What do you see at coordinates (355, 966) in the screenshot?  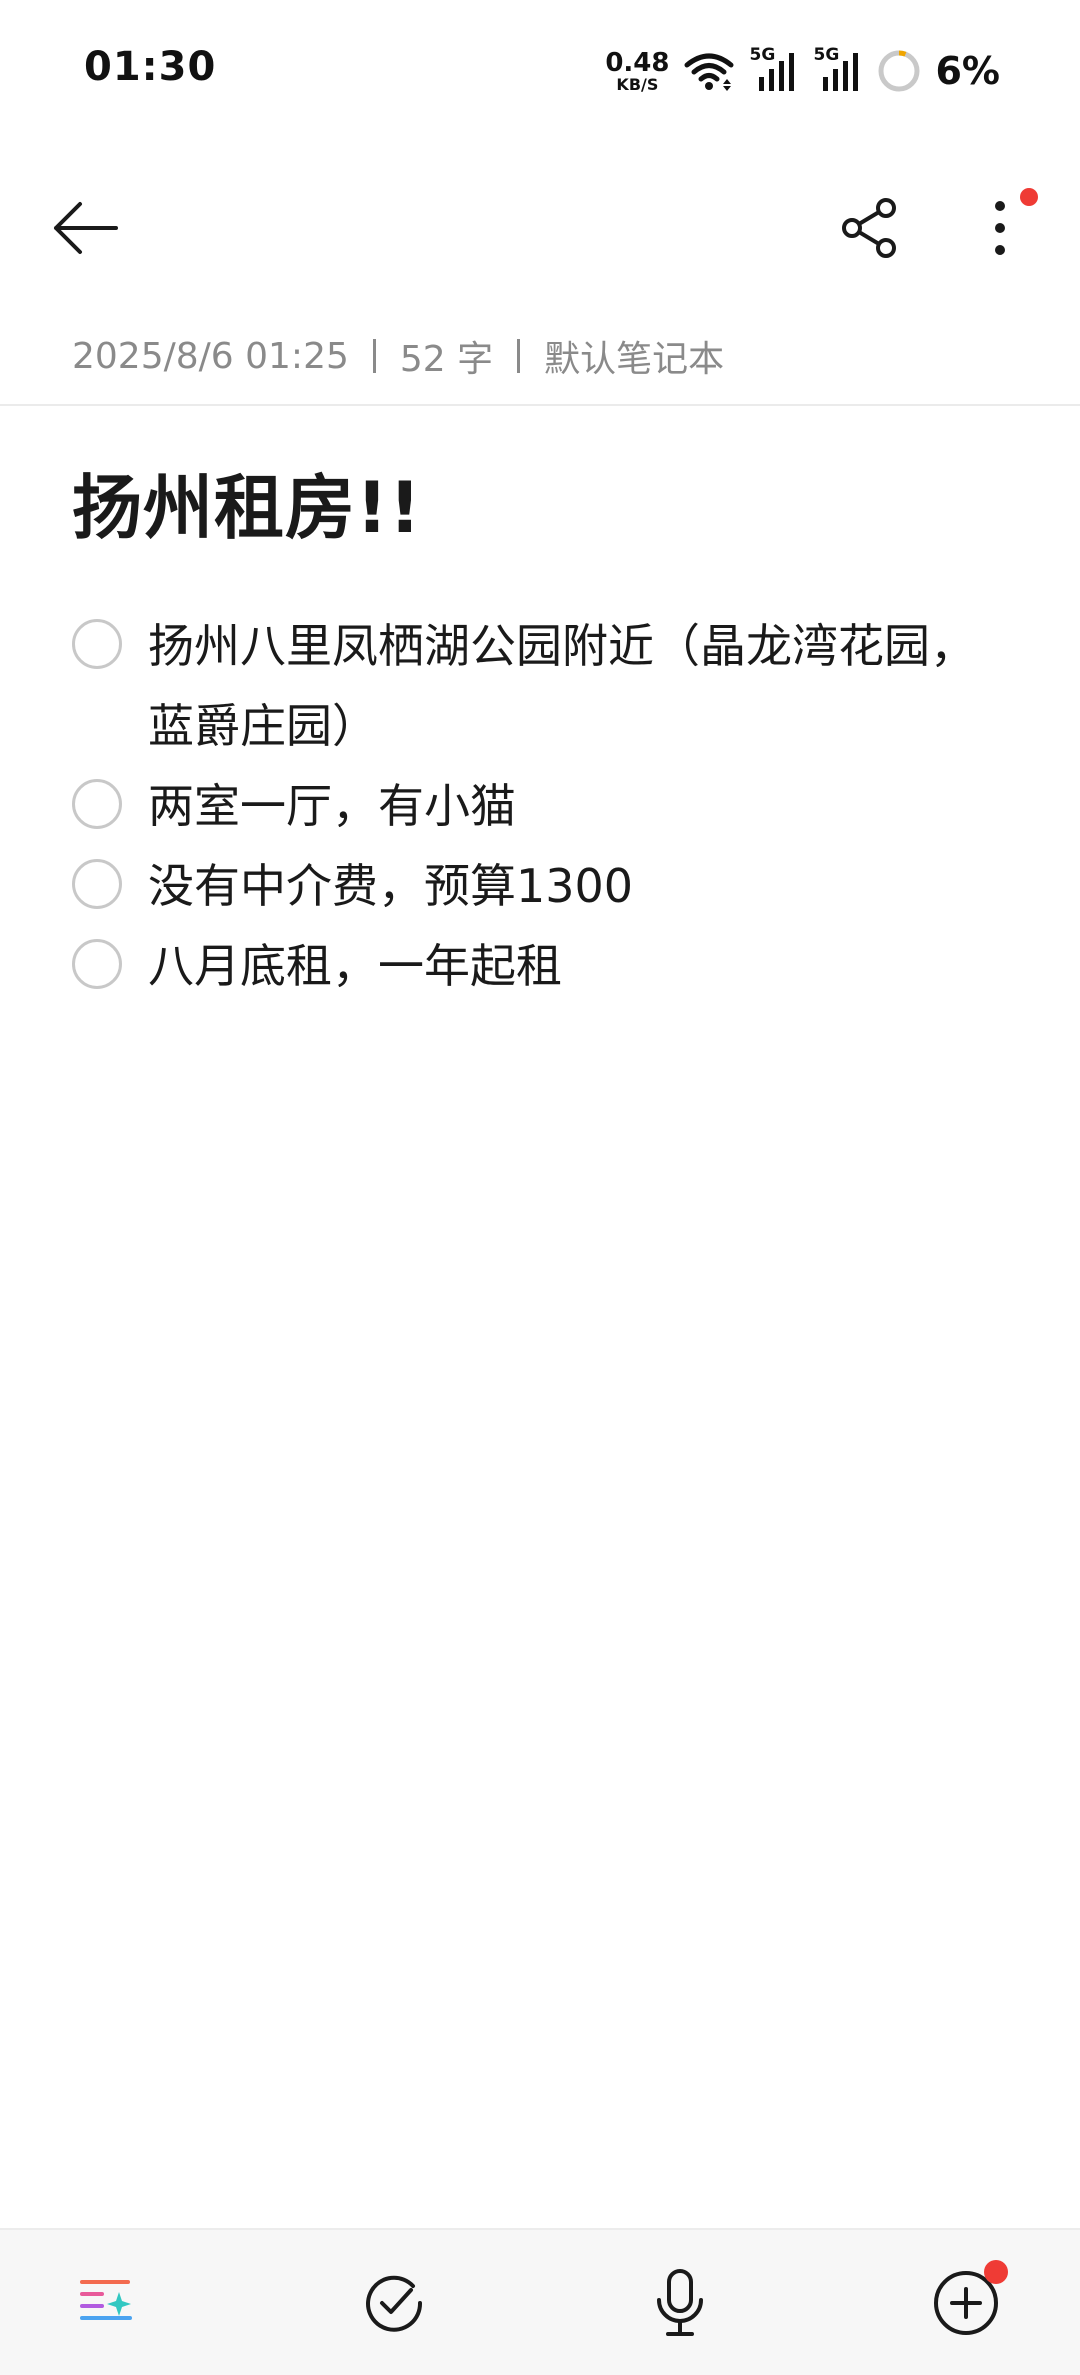 I see `checklist-item-text: 八月底租，一年起租` at bounding box center [355, 966].